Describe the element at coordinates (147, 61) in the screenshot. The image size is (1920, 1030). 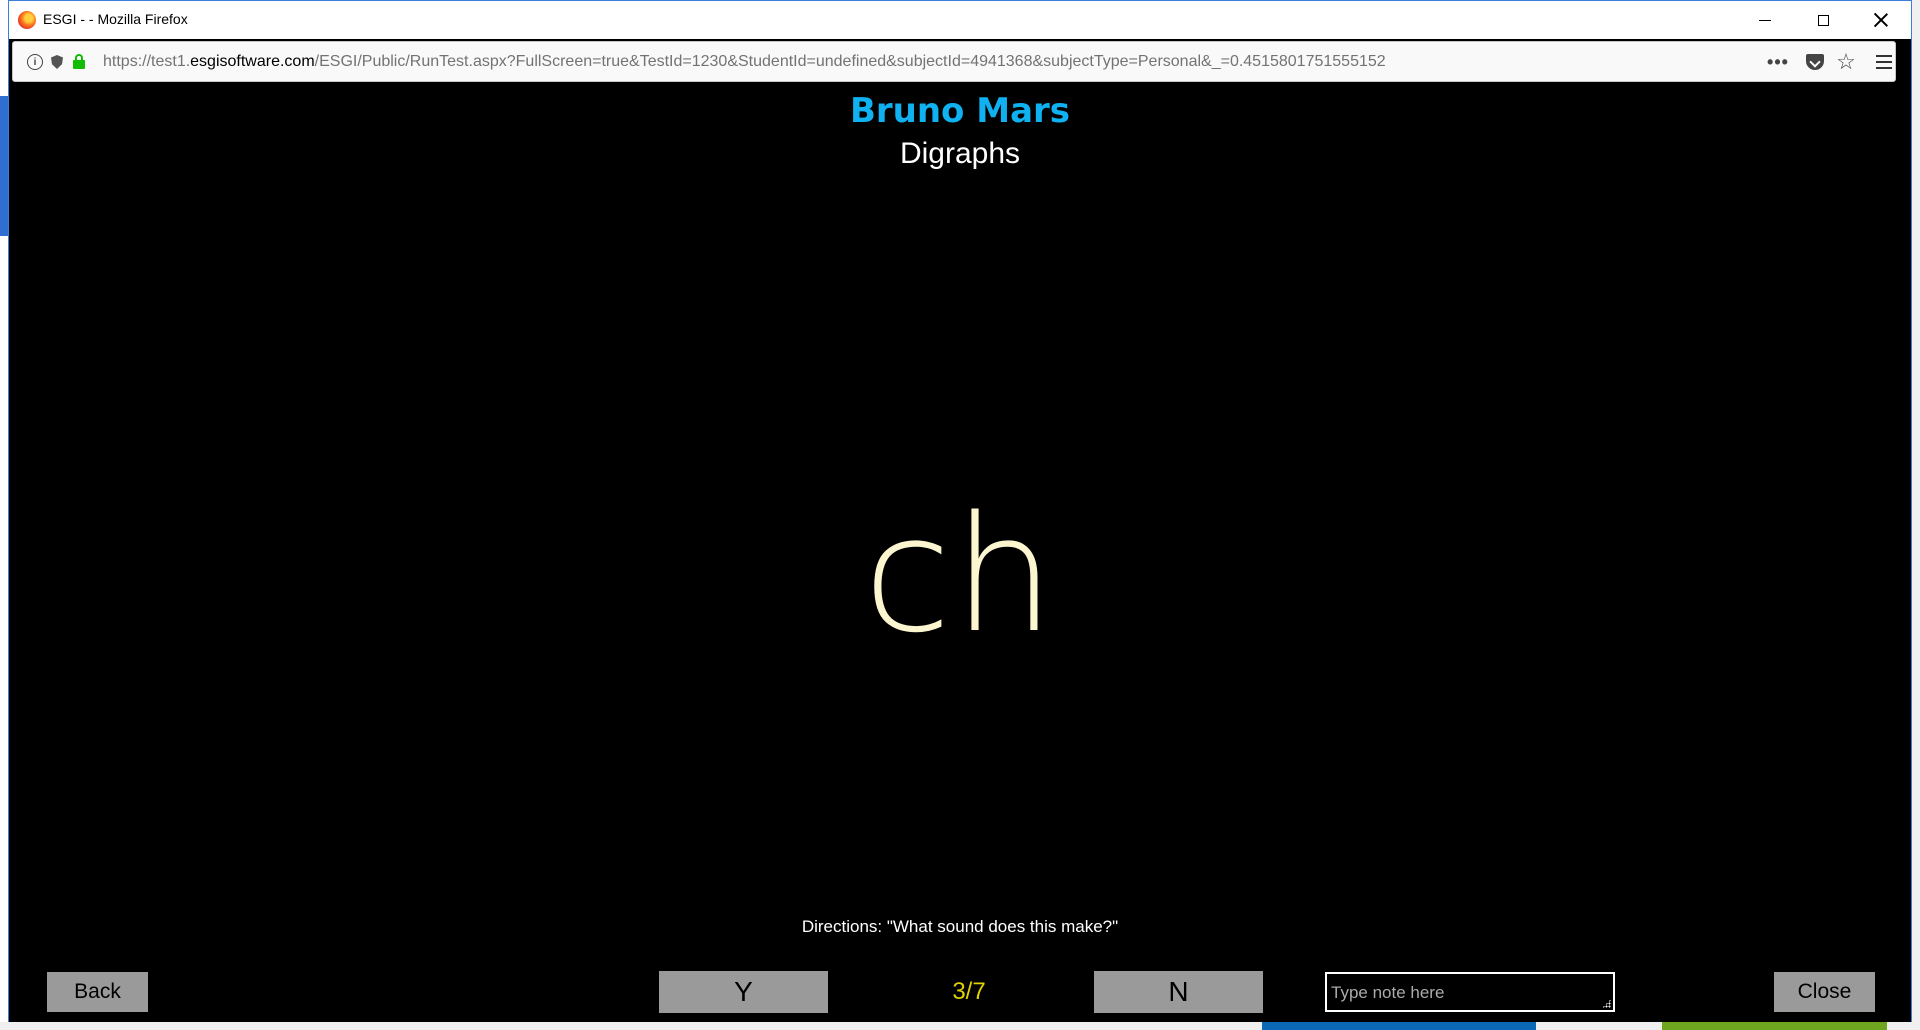
I see `url-prefix: https://test1.` at that location.